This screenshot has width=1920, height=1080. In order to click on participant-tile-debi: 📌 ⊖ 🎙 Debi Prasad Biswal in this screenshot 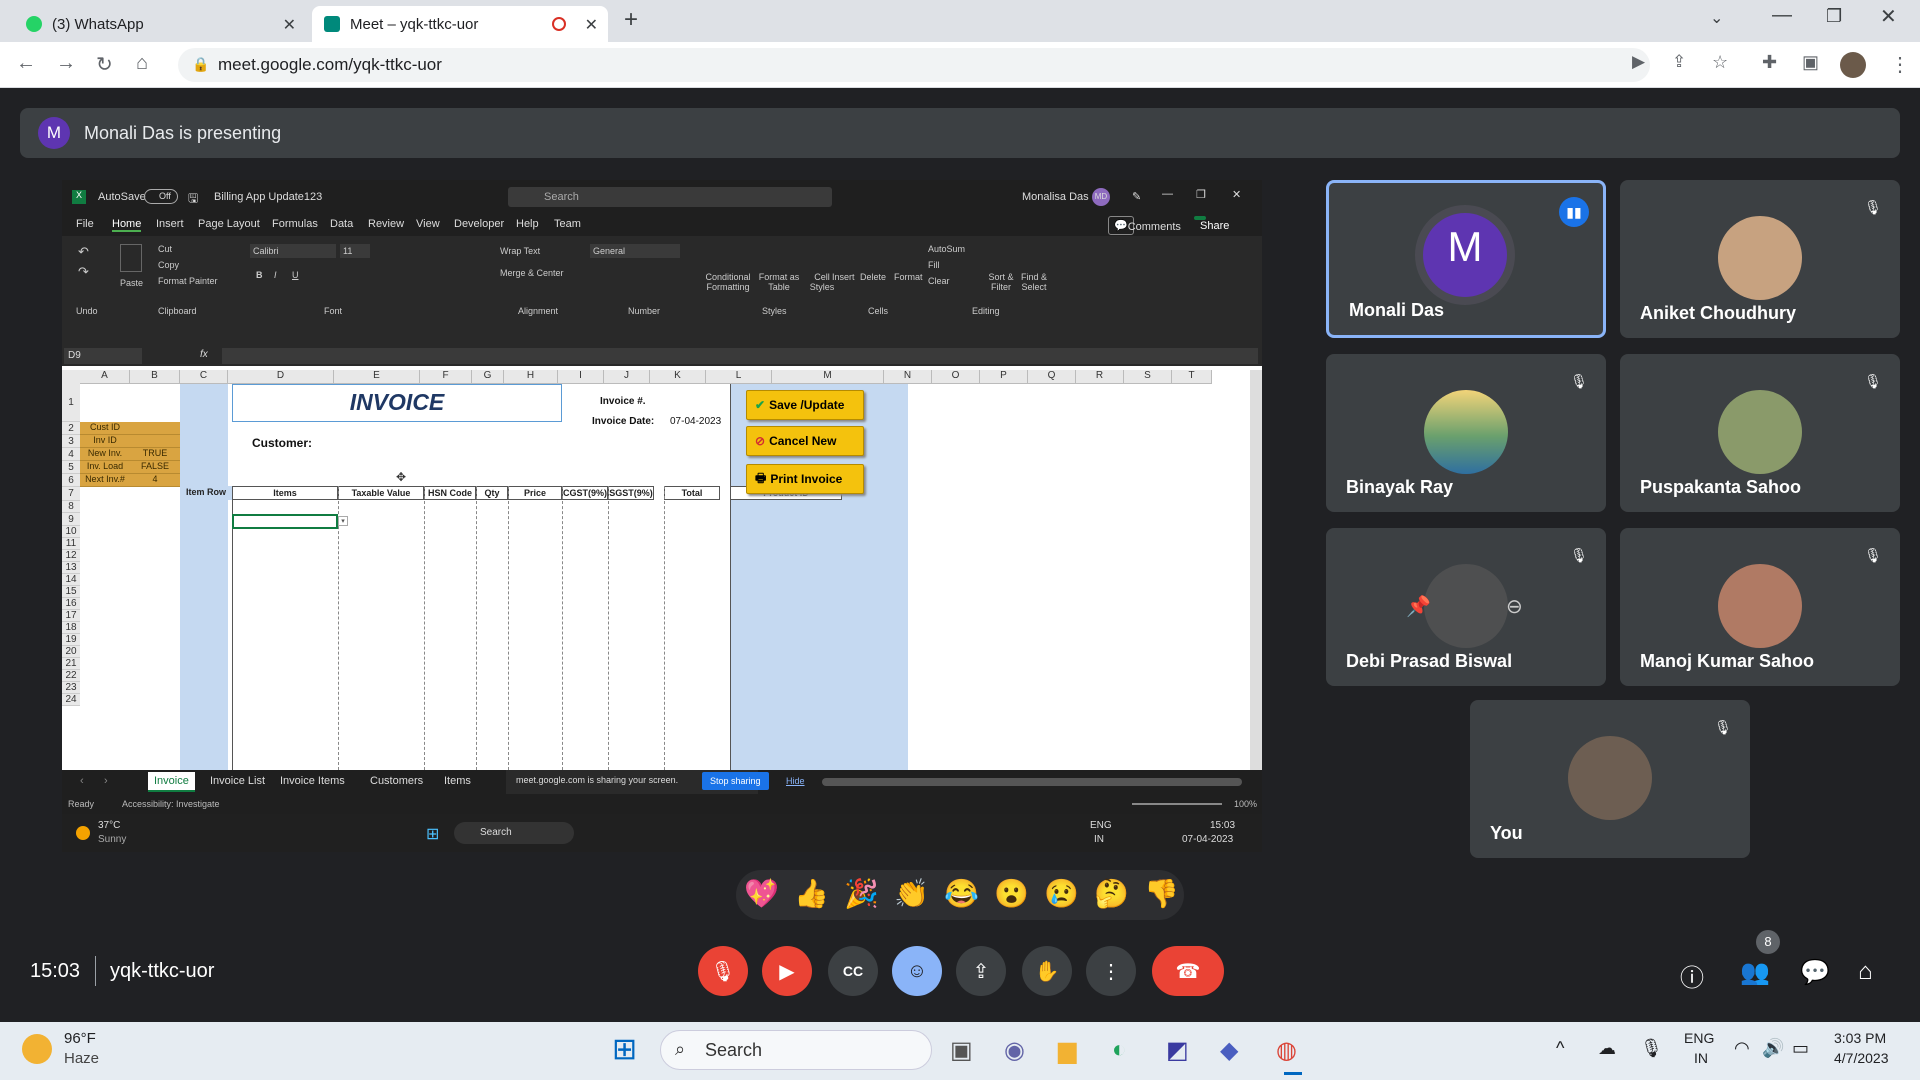, I will do `click(1466, 607)`.